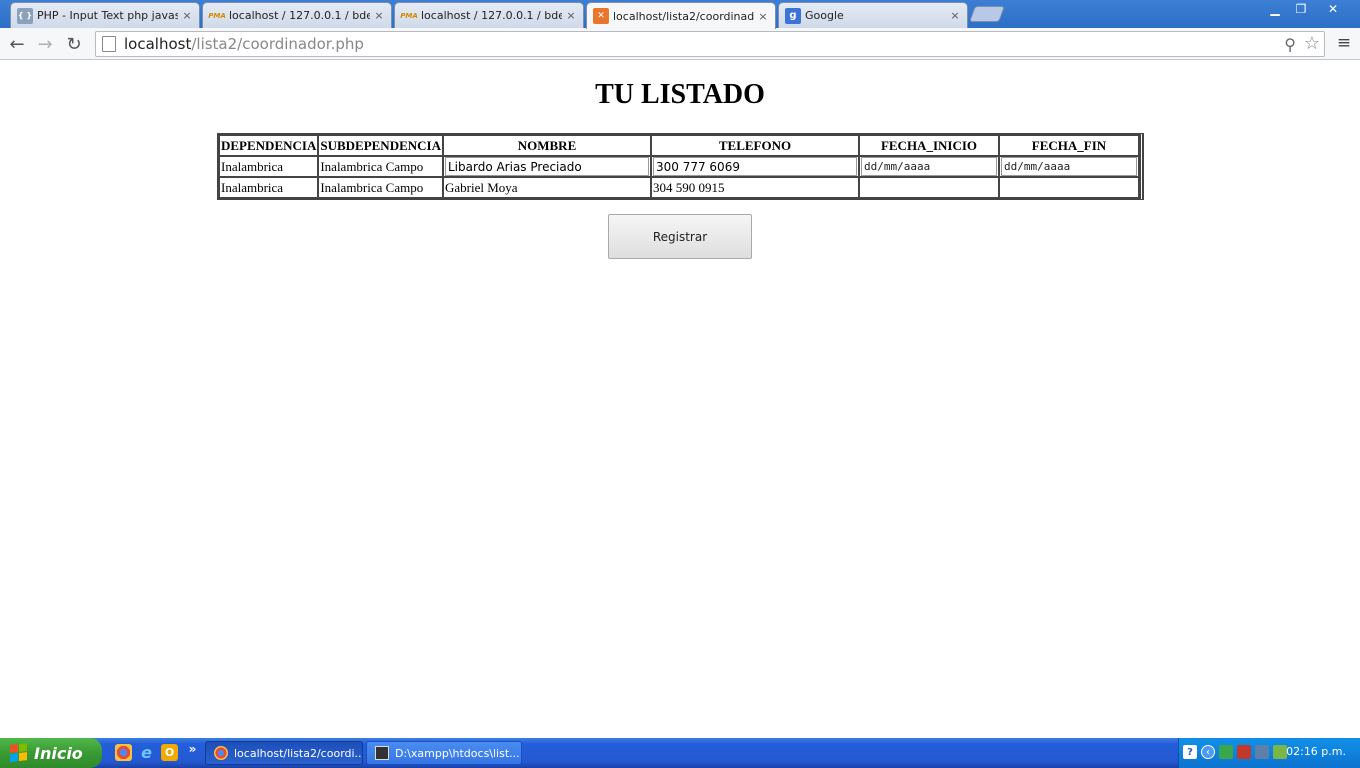  I want to click on cell-nombre: Gabriel Moya, so click(546, 187).